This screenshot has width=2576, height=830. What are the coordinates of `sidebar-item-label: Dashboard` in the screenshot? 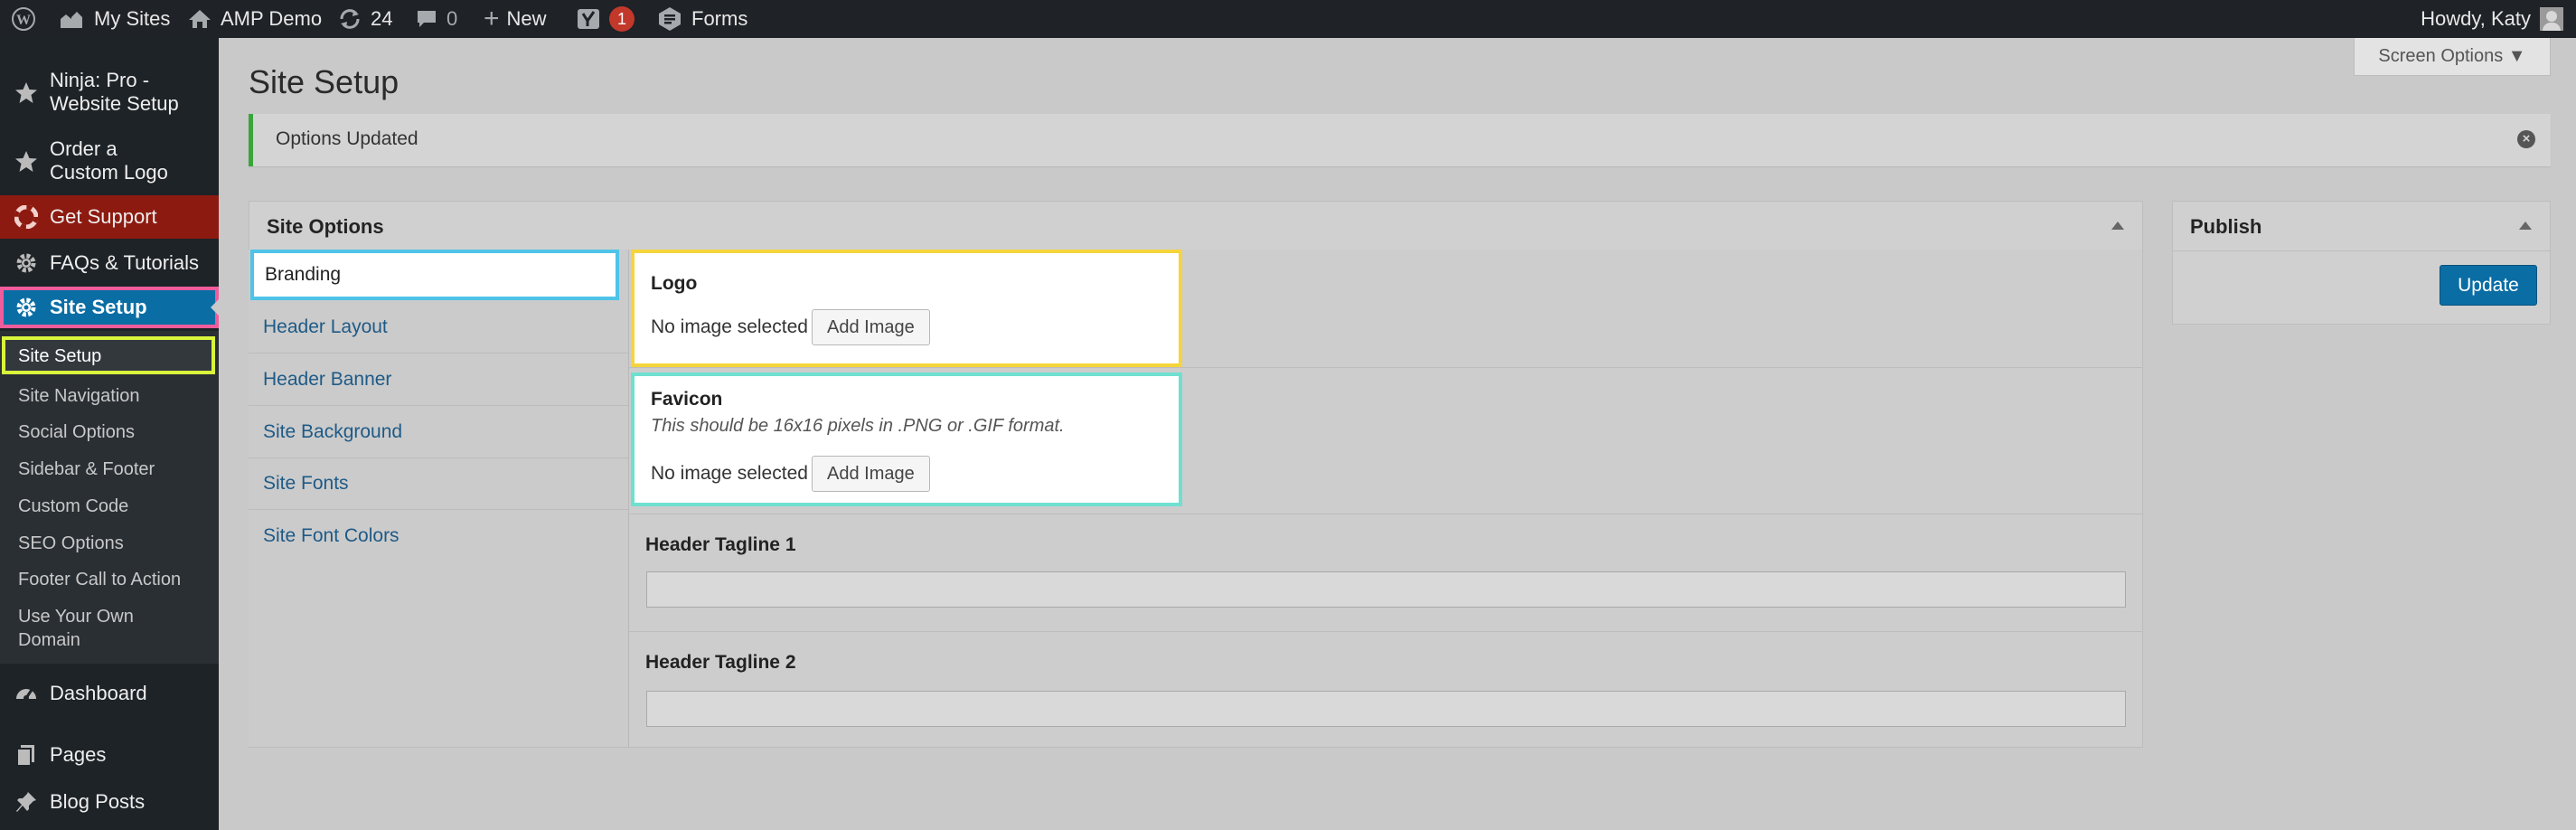 It's located at (99, 693).